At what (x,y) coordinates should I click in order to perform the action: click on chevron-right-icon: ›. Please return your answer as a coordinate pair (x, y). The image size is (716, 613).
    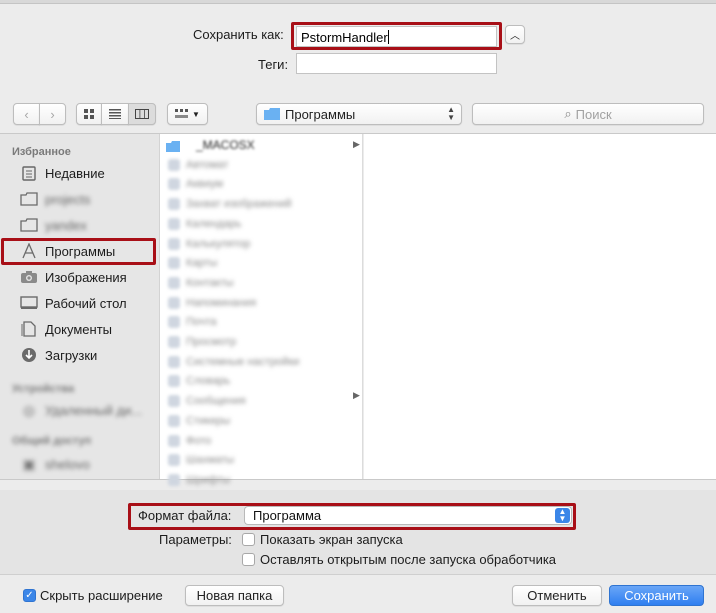
    Looking at the image, I should click on (52, 114).